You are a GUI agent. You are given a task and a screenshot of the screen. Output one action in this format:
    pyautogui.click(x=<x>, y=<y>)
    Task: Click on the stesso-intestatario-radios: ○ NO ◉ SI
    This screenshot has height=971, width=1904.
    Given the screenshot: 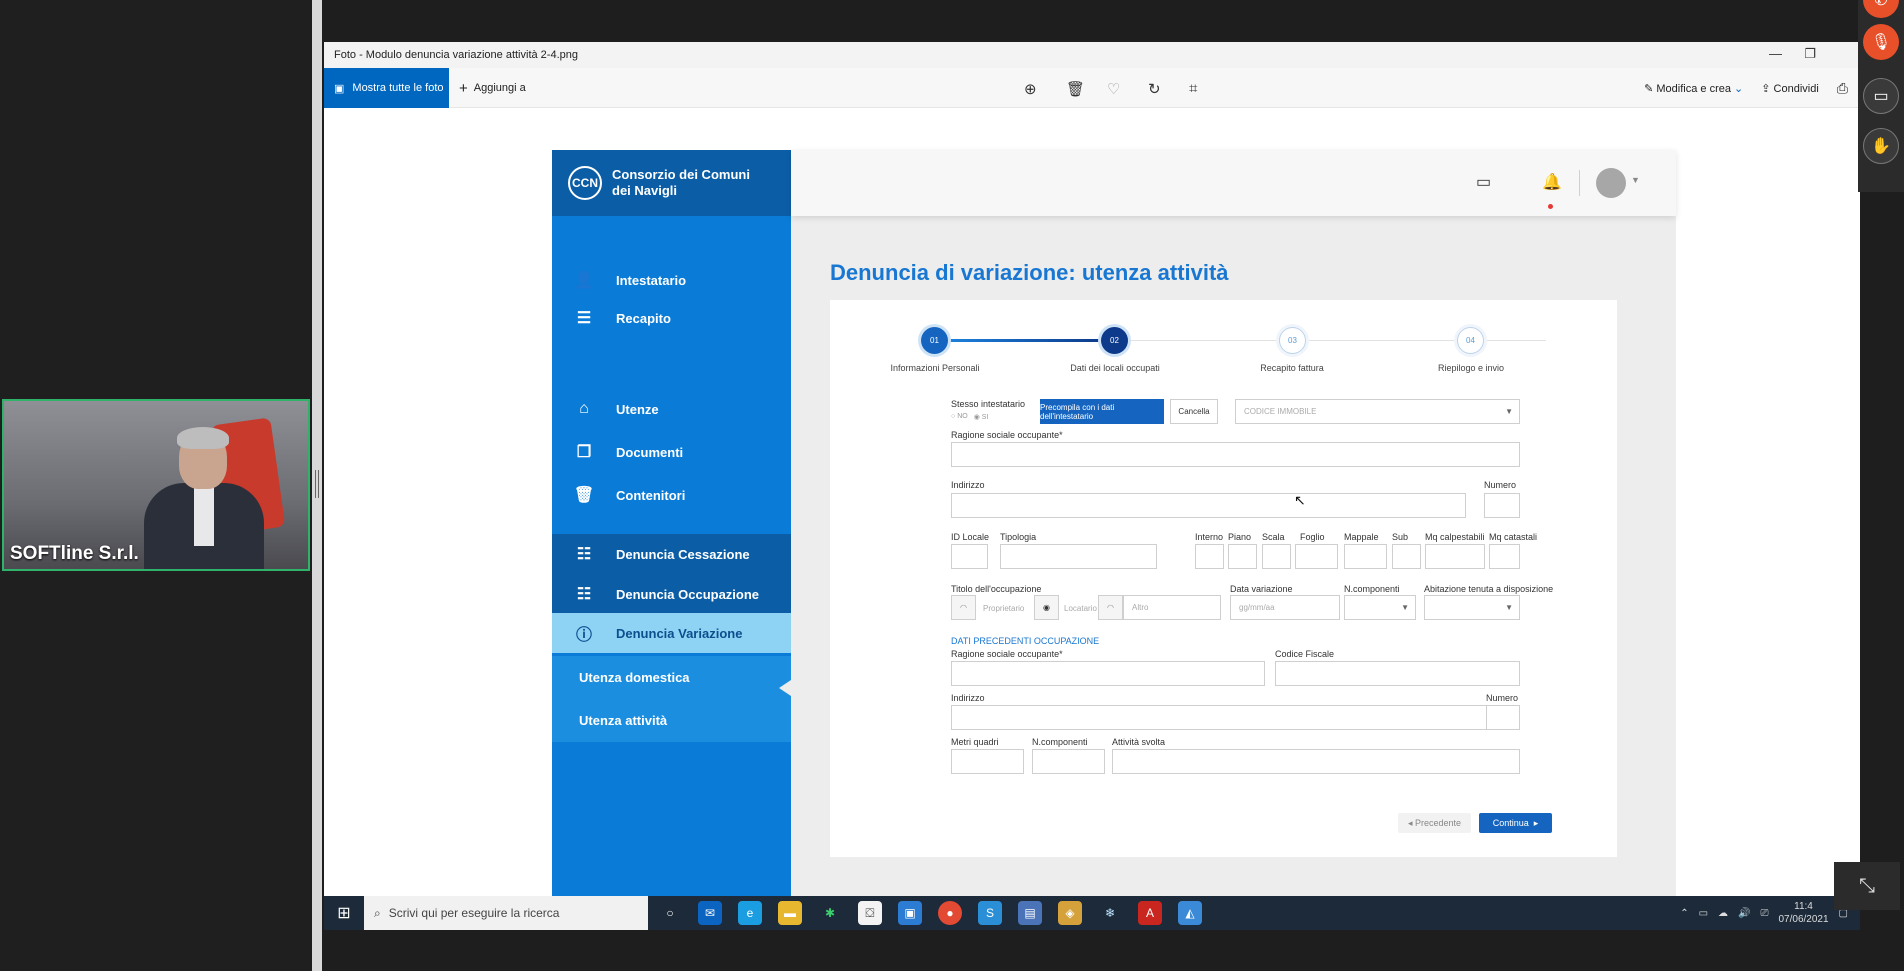 What is the action you would take?
    pyautogui.click(x=969, y=417)
    